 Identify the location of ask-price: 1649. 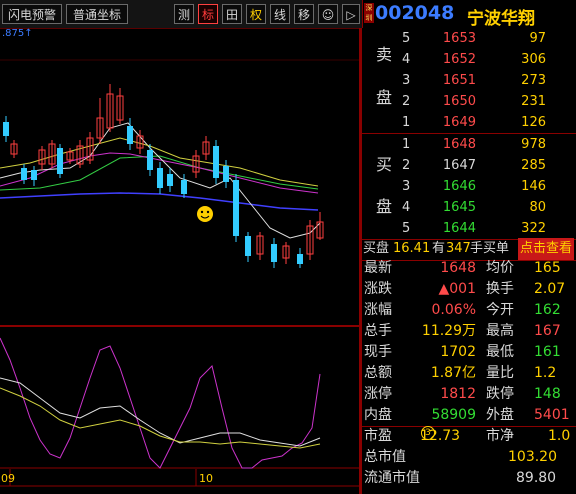
(459, 122).